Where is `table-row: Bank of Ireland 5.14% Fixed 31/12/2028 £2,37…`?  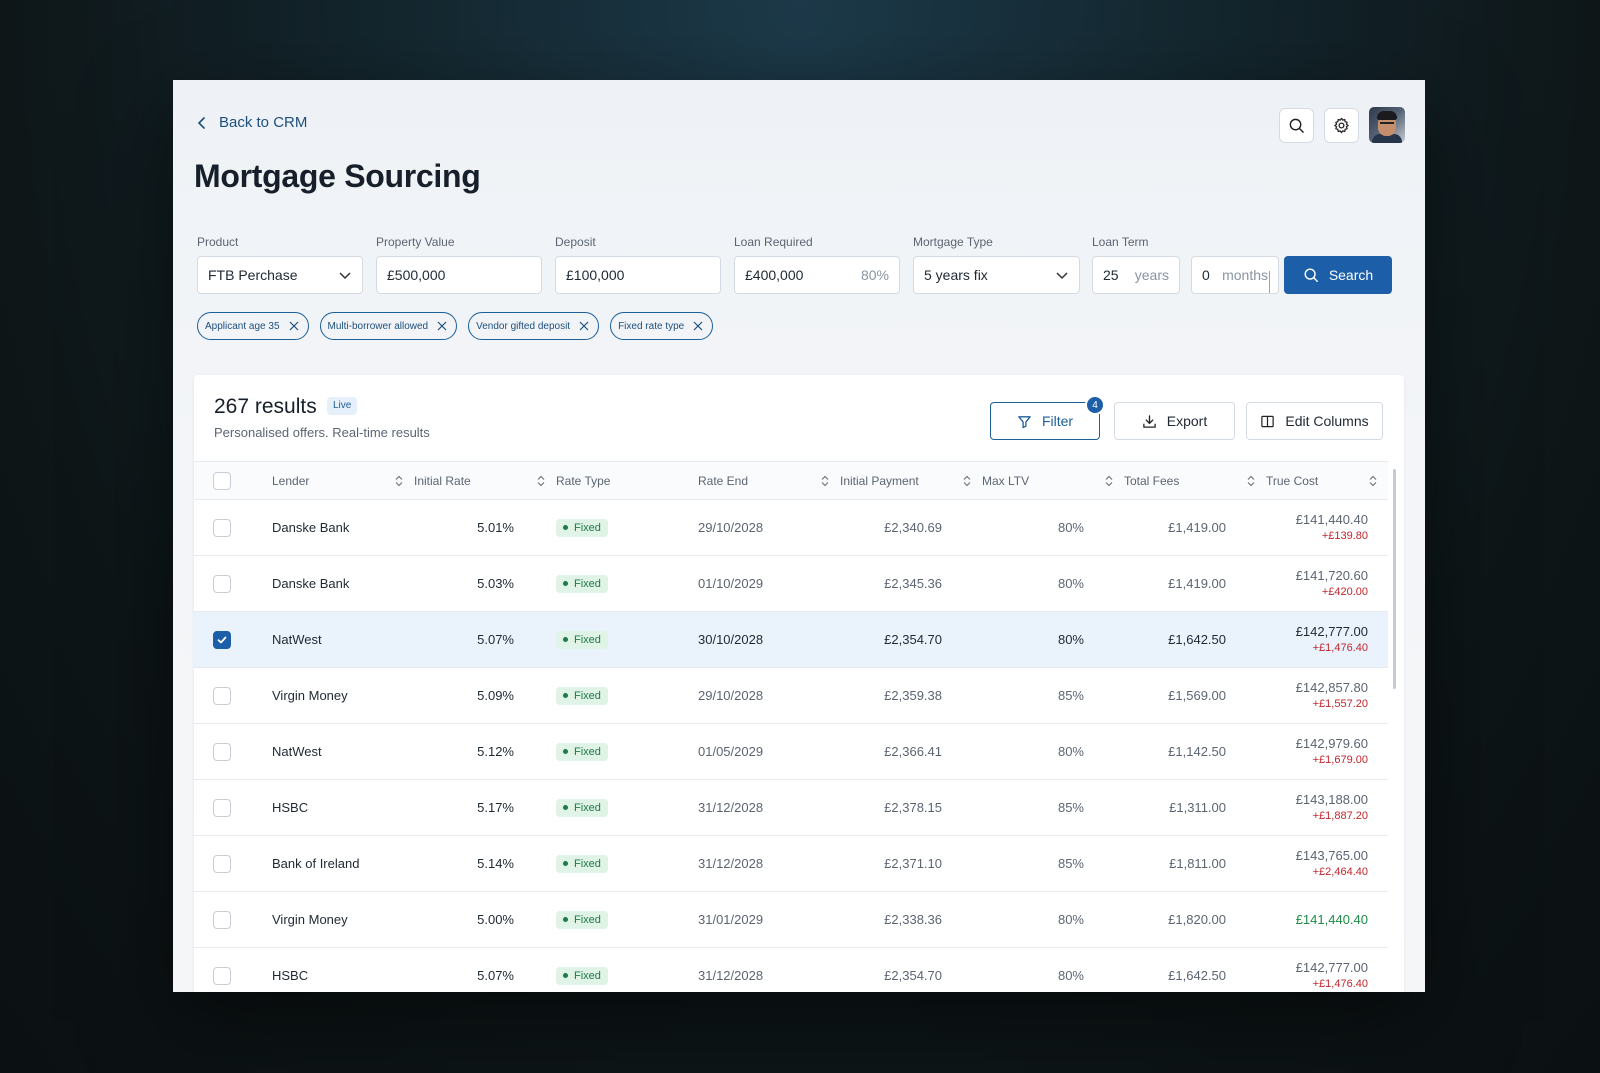
table-row: Bank of Ireland 5.14% Fixed 31/12/2028 £2,37… is located at coordinates (791, 863).